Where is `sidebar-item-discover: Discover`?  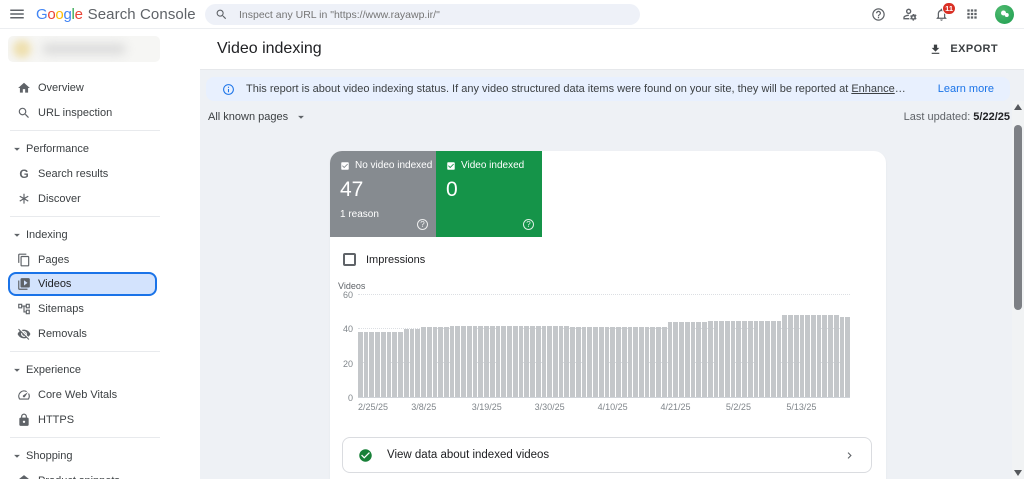 sidebar-item-discover: Discover is located at coordinates (100, 198).